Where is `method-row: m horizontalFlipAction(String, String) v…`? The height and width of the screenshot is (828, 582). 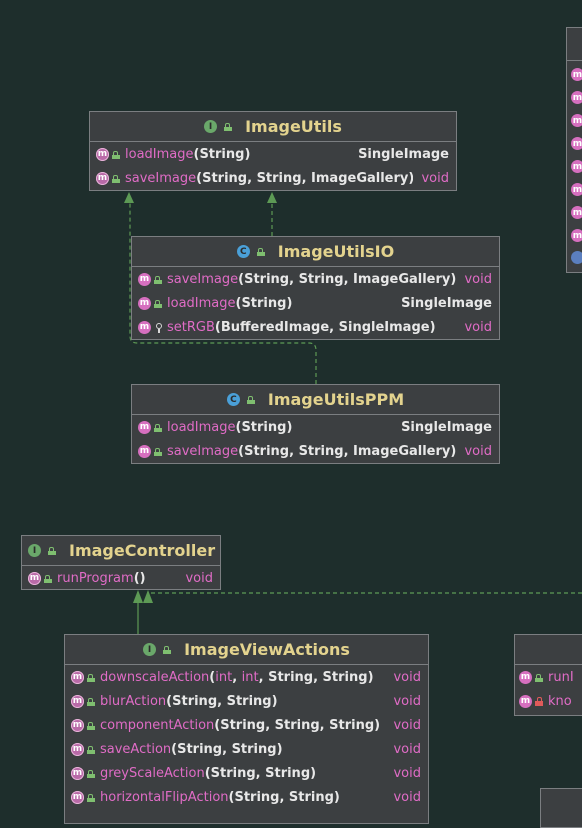
method-row: m horizontalFlipAction(String, String) v… is located at coordinates (246, 797).